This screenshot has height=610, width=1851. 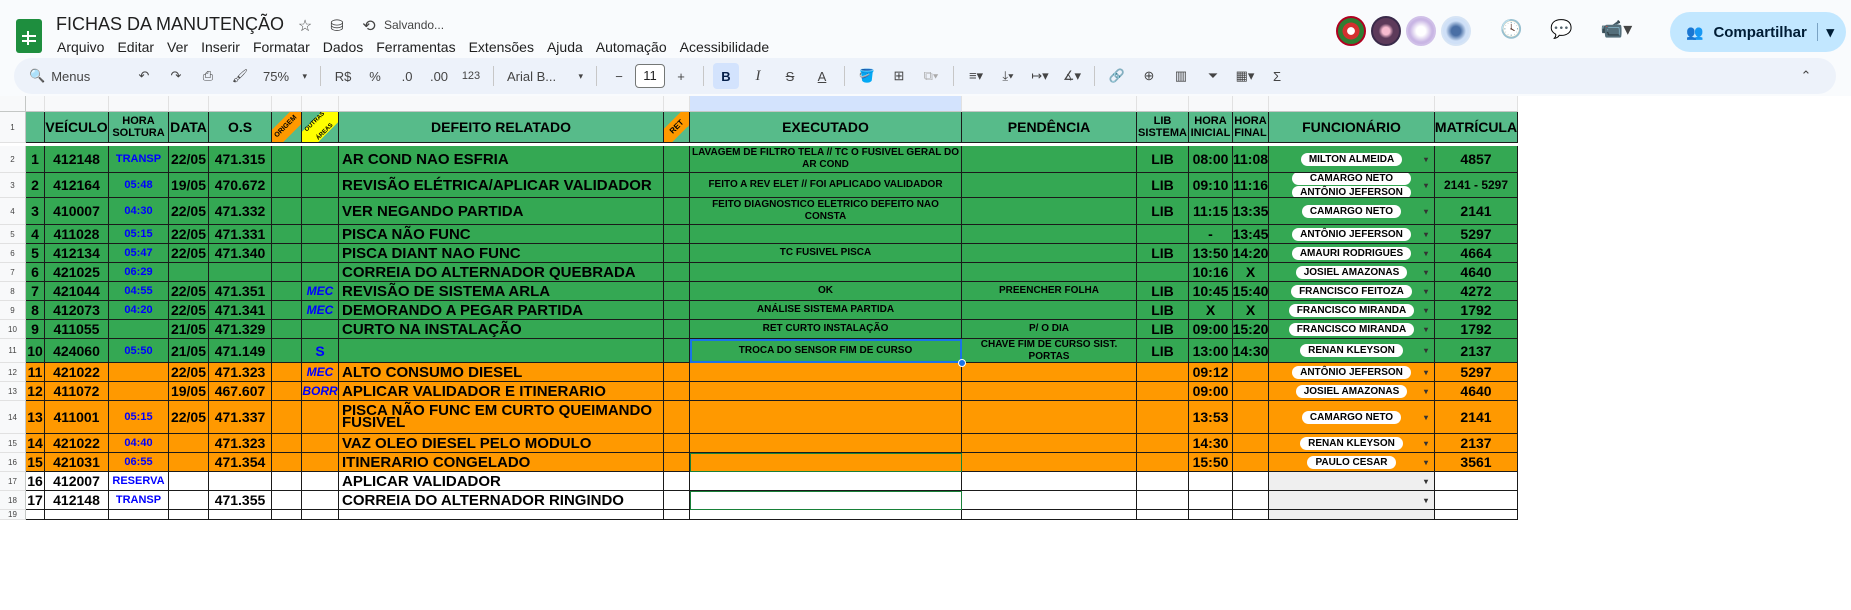 I want to click on insert-link-icon: 🔗, so click(x=1117, y=76).